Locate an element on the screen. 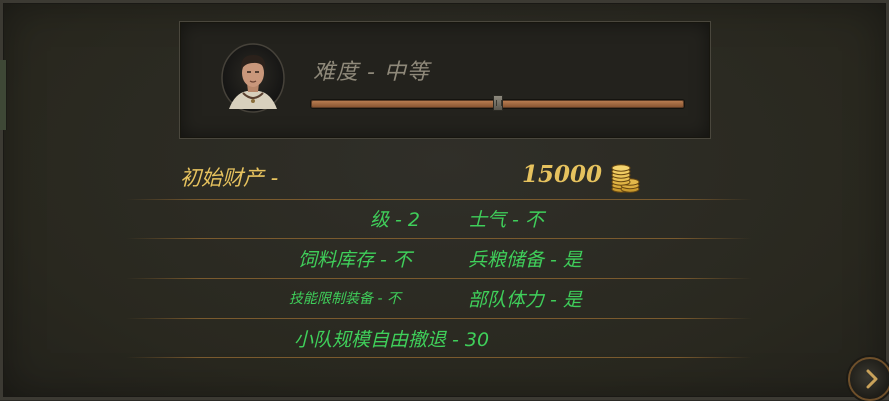  gold-coins-icon is located at coordinates (625, 178).